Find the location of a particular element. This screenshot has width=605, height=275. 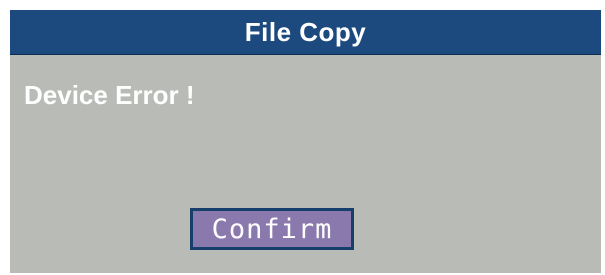

confirm-button: Confirm is located at coordinates (272, 229).